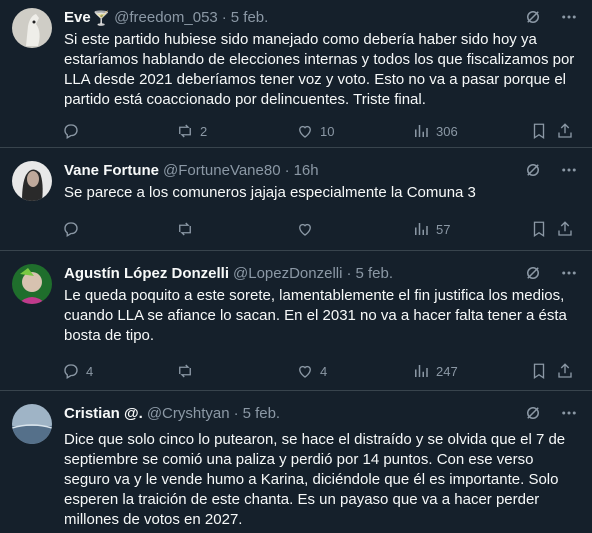 The width and height of the screenshot is (592, 533). Describe the element at coordinates (90, 371) in the screenshot. I see `reply-count: 4` at that location.